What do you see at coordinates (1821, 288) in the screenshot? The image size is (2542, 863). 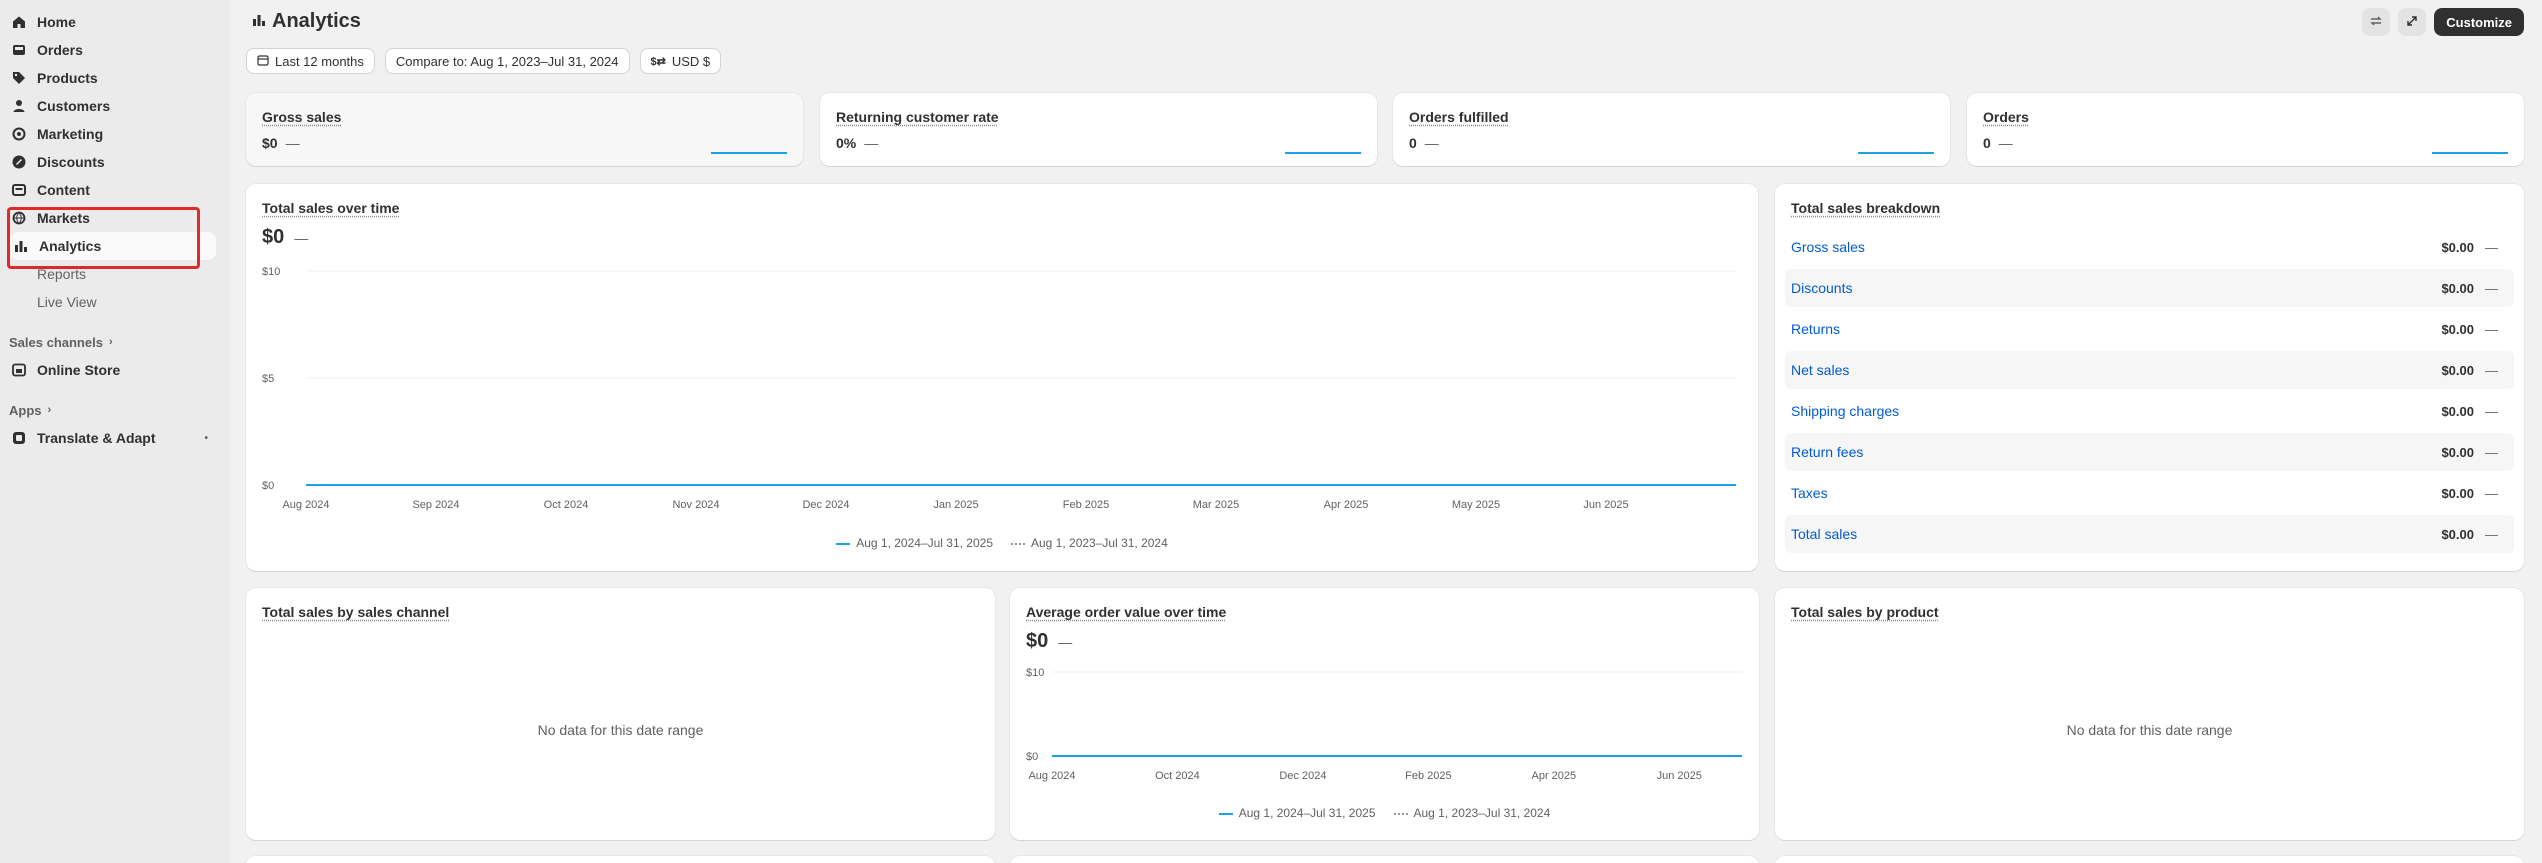 I see `breakdown-link: Discounts` at bounding box center [1821, 288].